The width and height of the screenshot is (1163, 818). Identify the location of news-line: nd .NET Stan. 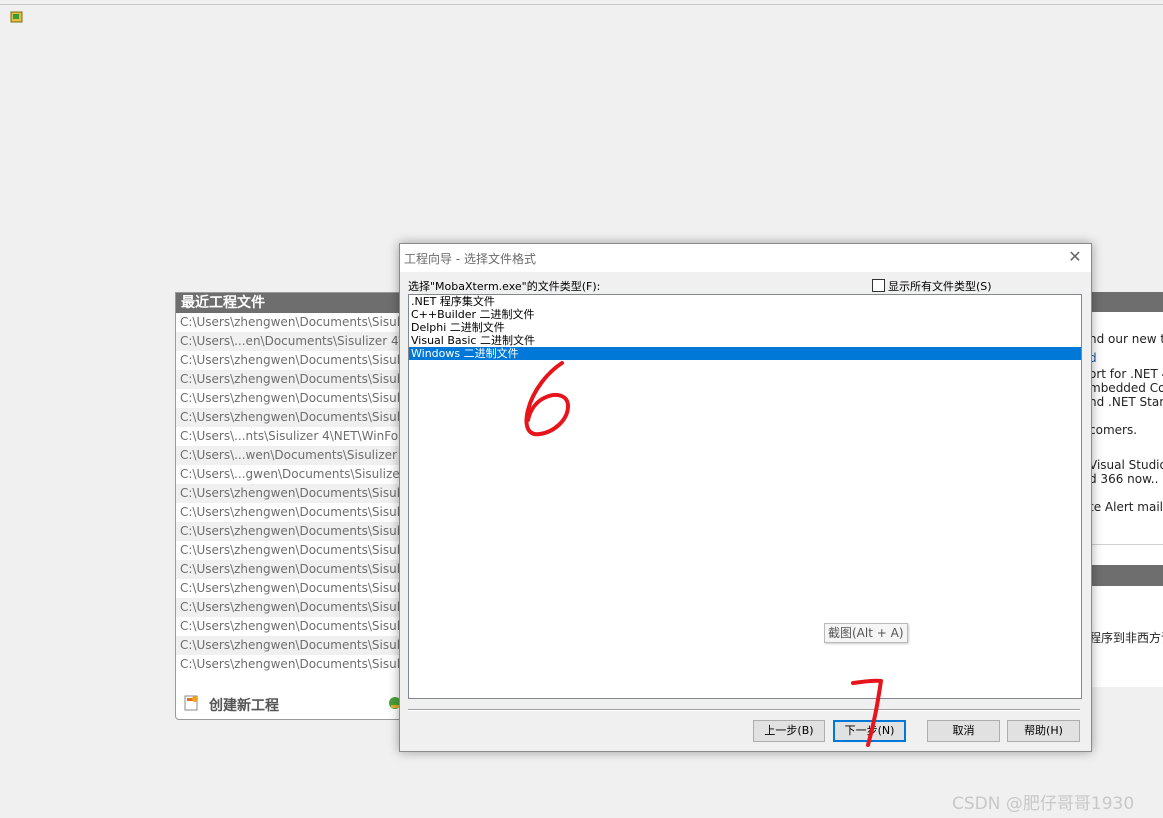
(1126, 402).